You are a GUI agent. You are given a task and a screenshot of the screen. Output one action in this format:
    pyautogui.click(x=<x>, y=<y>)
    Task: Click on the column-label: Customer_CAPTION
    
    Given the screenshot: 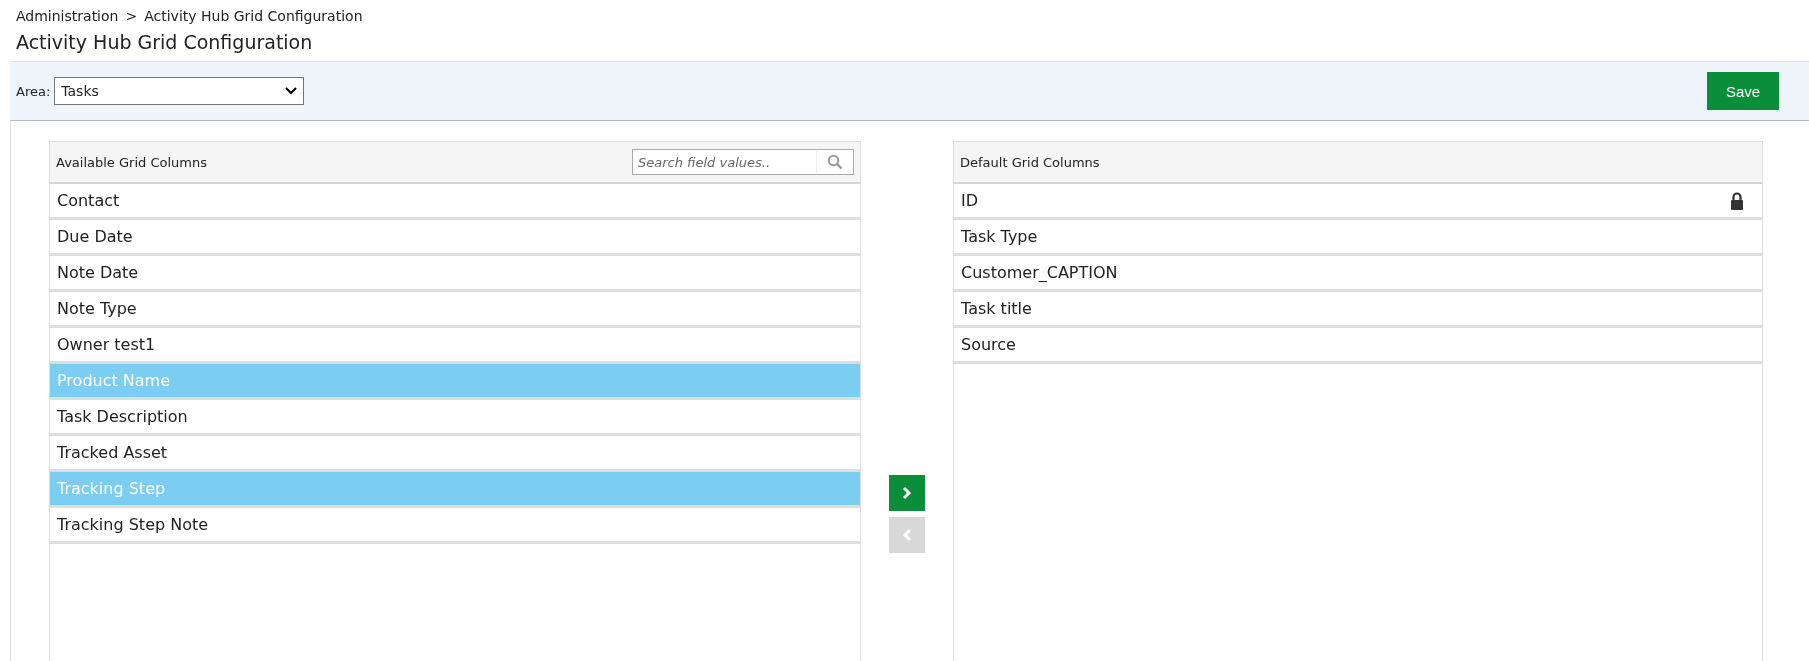 What is the action you would take?
    pyautogui.click(x=1039, y=273)
    